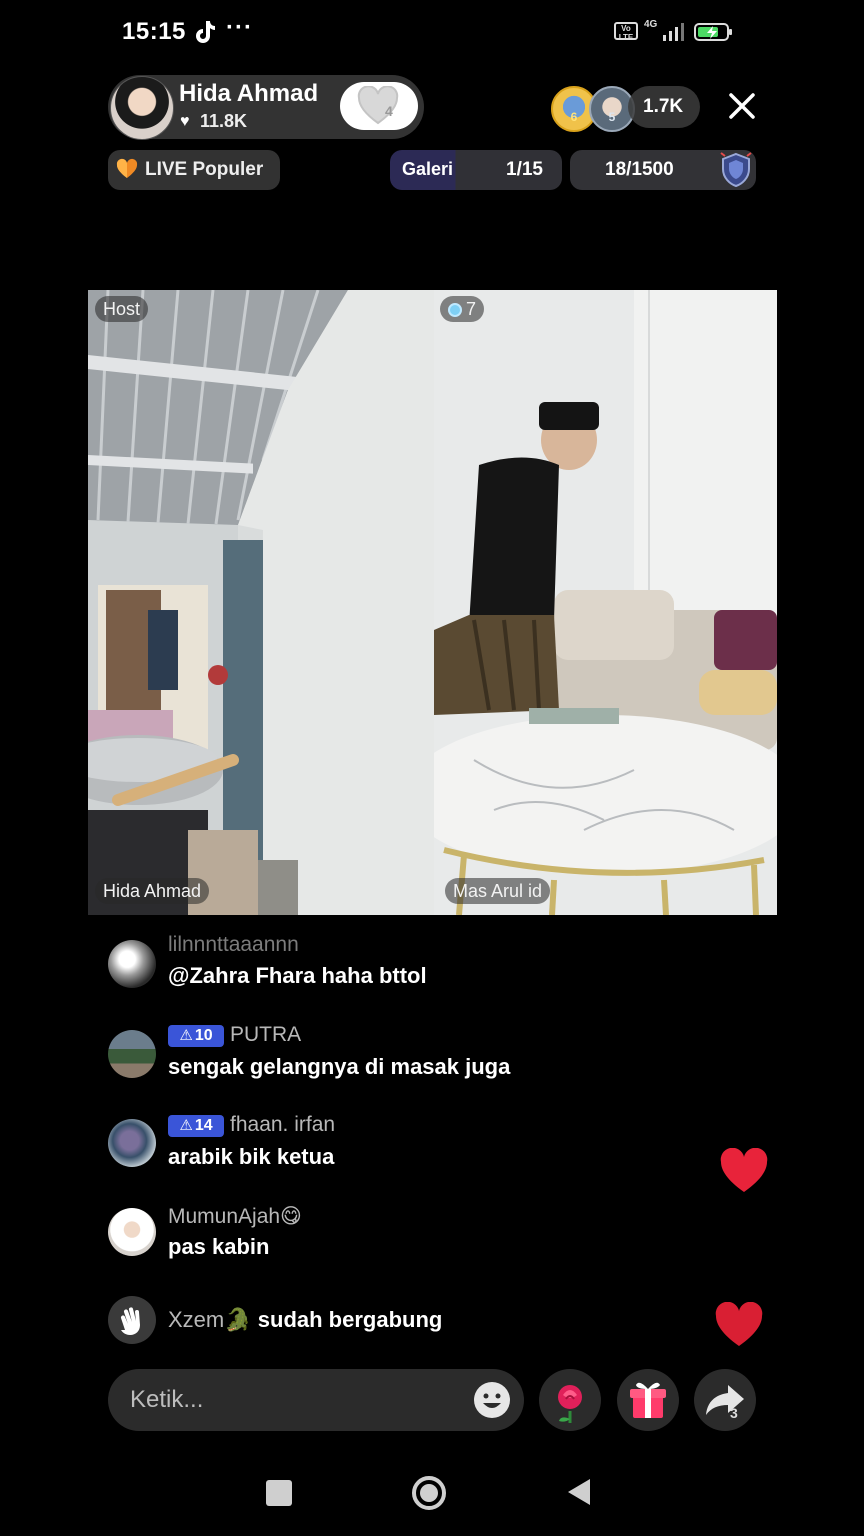 Image resolution: width=864 pixels, height=1536 pixels. What do you see at coordinates (651, 24) in the screenshot?
I see `network-type: 4G` at bounding box center [651, 24].